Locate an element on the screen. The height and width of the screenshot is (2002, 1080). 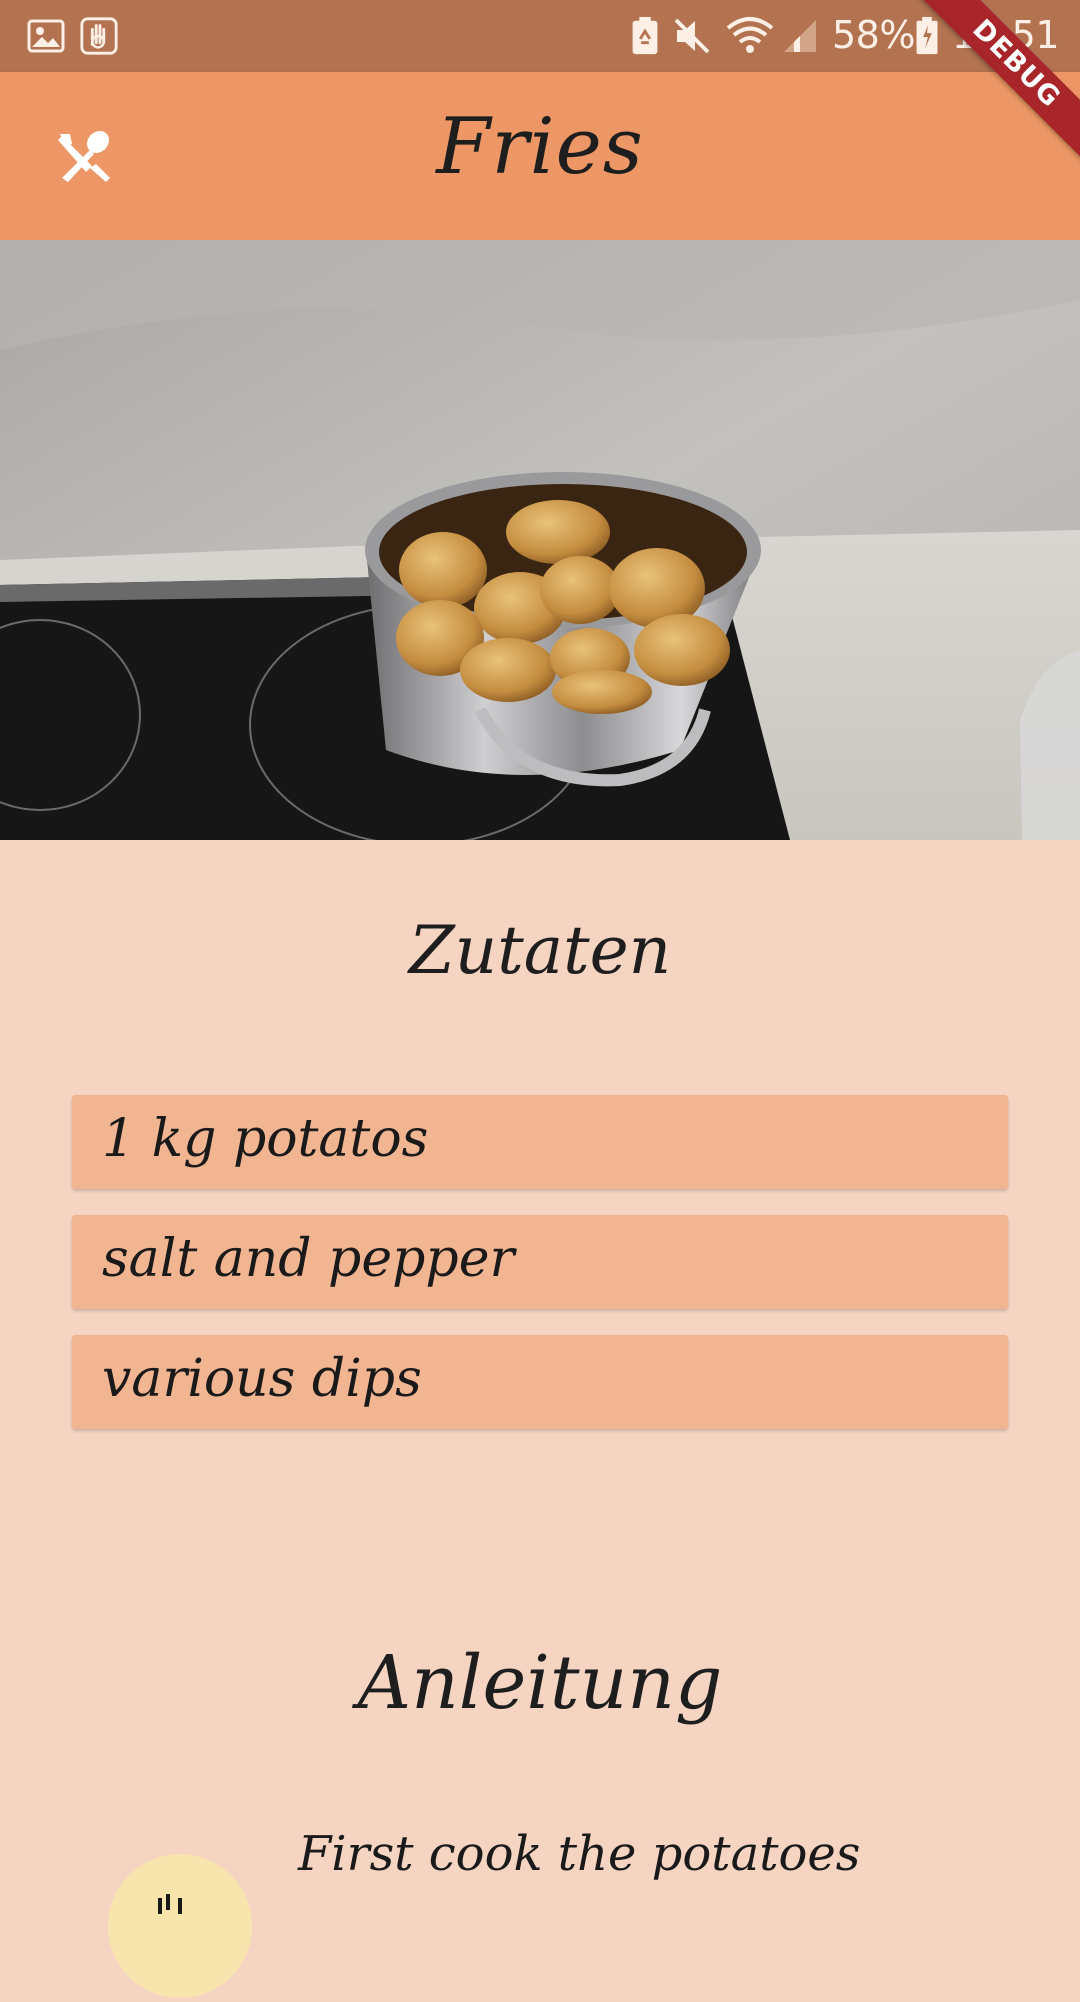
battery-saver-icon is located at coordinates (645, 35).